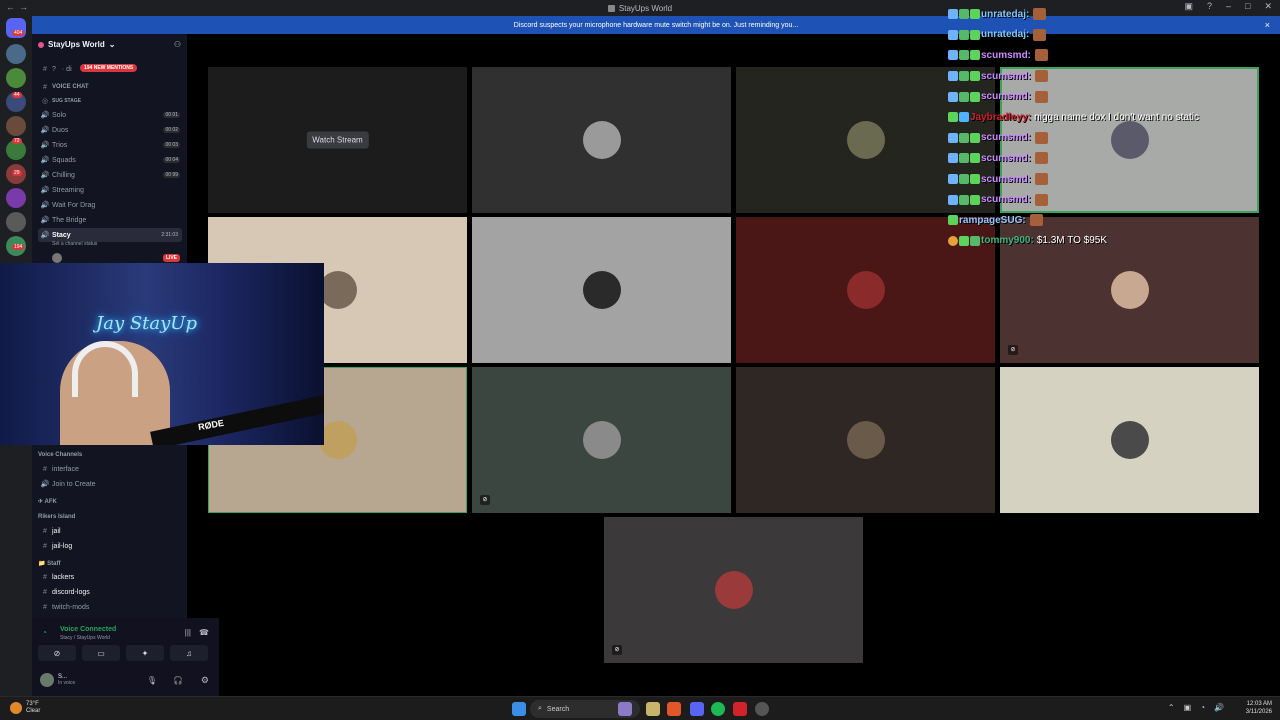 Image resolution: width=1280 pixels, height=720 pixels. I want to click on adobe-icon, so click(740, 709).